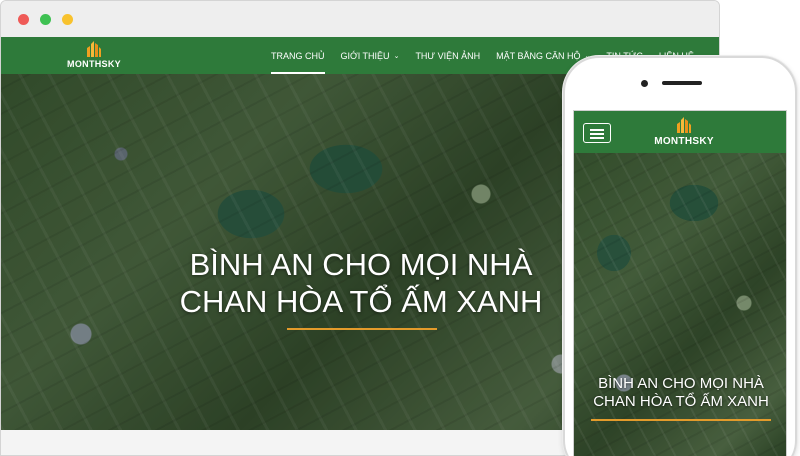 Image resolution: width=800 pixels, height=456 pixels. I want to click on phone-camera, so click(644, 83).